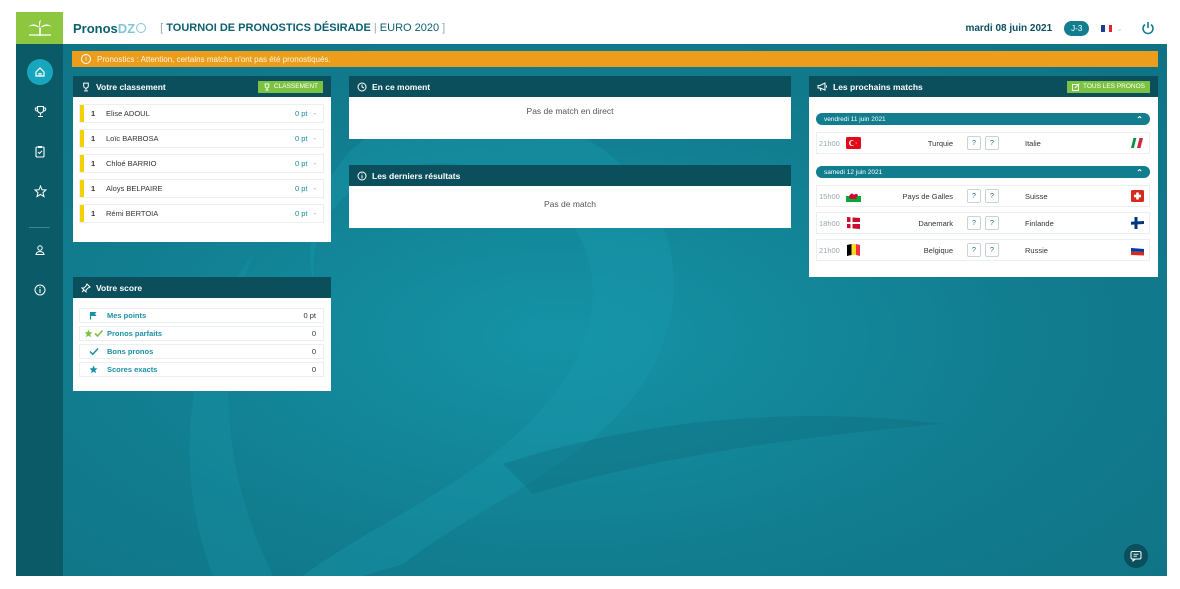 The width and height of the screenshot is (1180, 589). I want to click on results-empty-text: Pas de match, so click(570, 204).